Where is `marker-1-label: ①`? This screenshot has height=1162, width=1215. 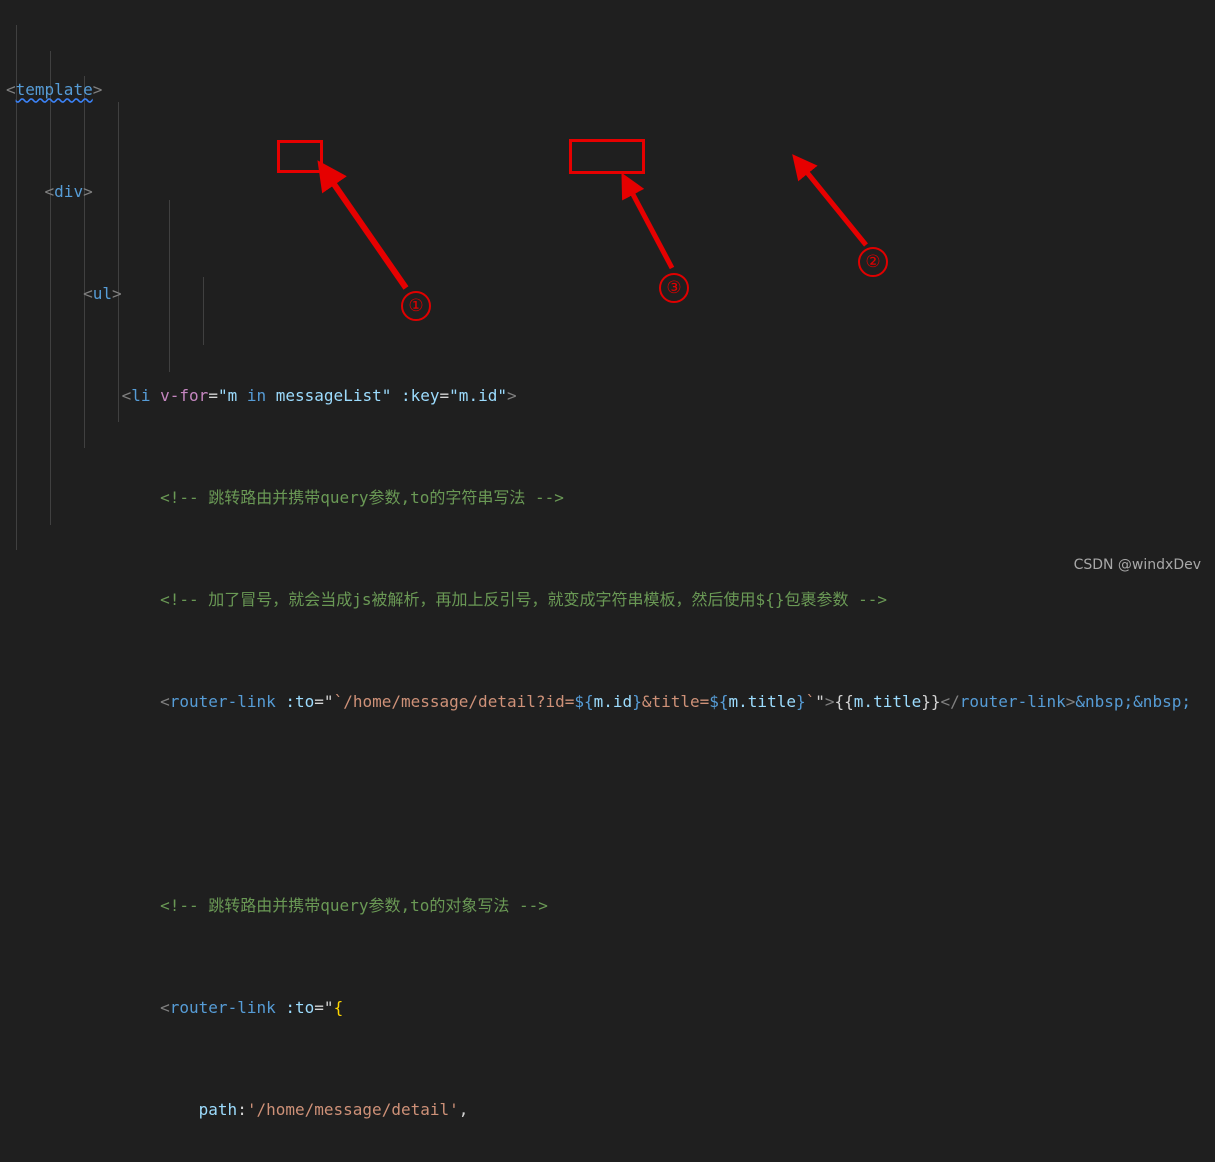
marker-1-label: ① is located at coordinates (416, 305).